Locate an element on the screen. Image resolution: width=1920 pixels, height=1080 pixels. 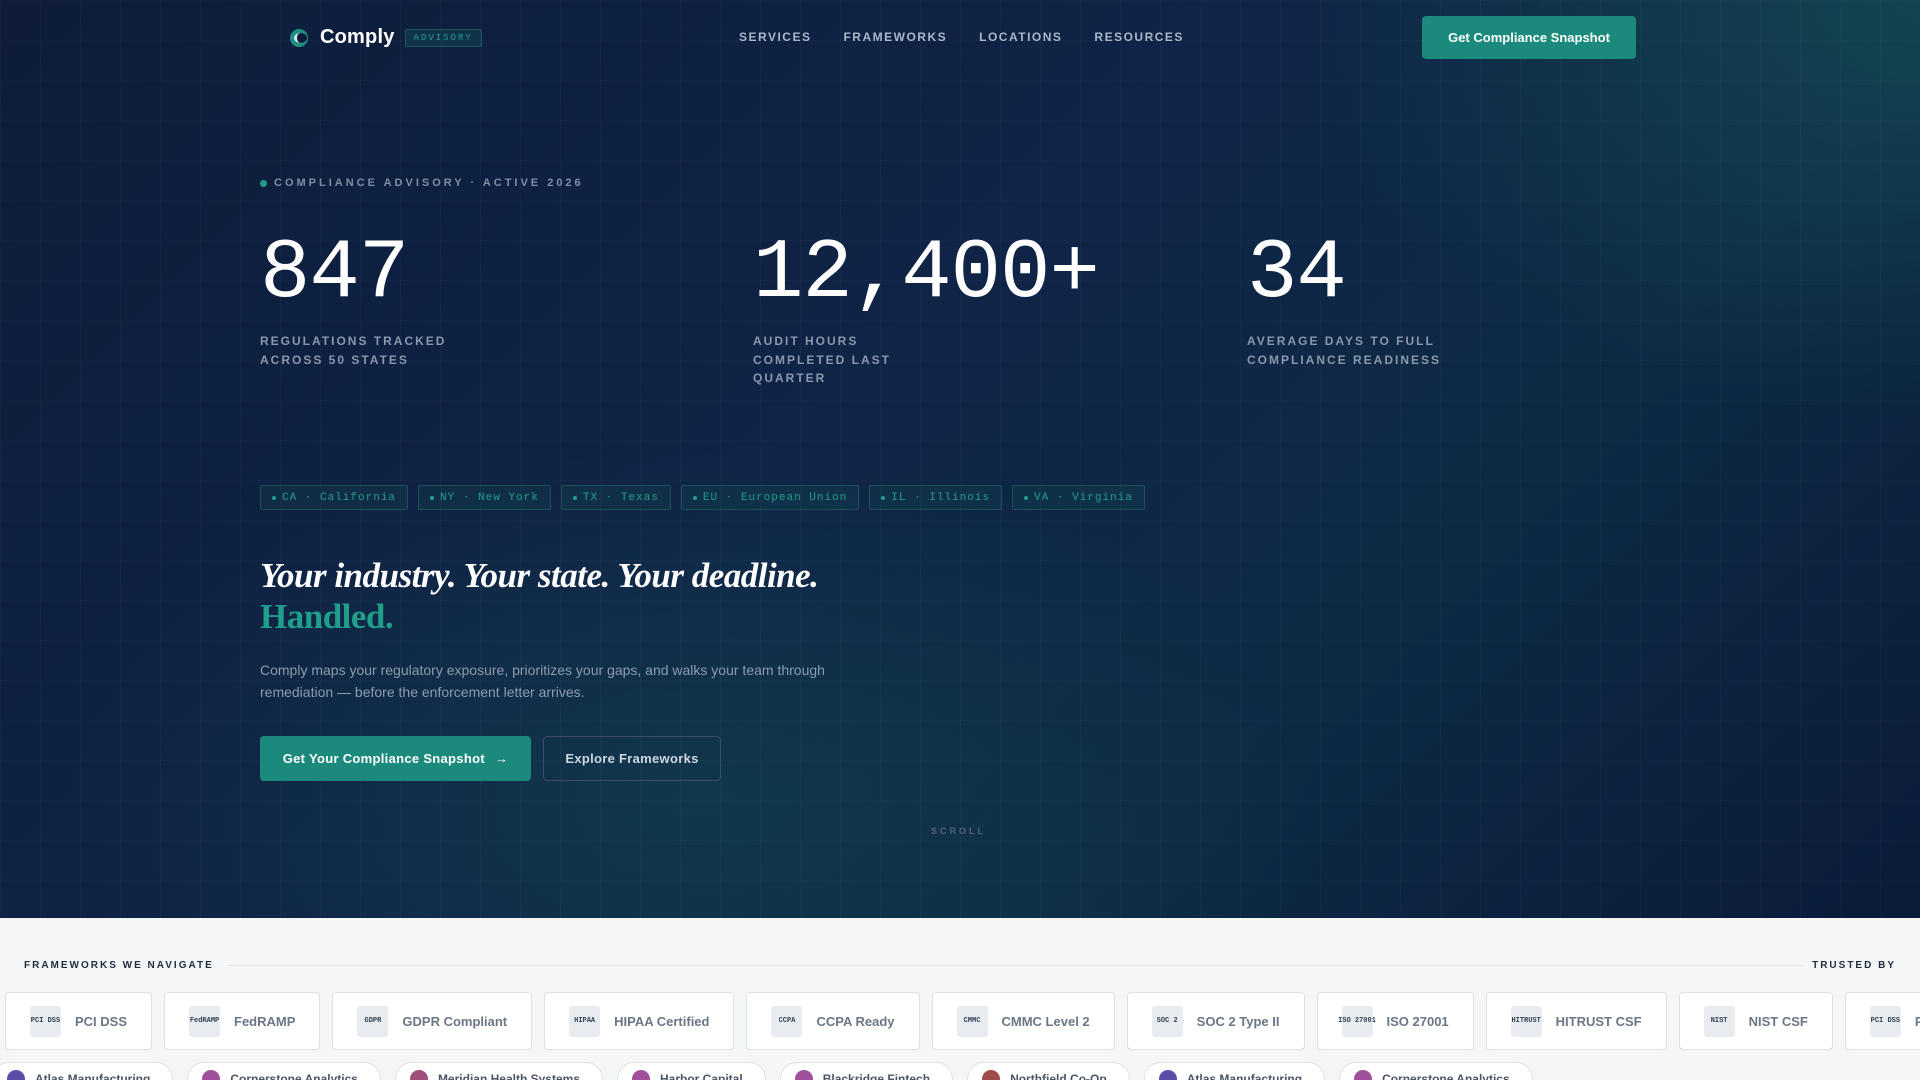
client-name: Meridian Health Systems is located at coordinates (508, 1076).